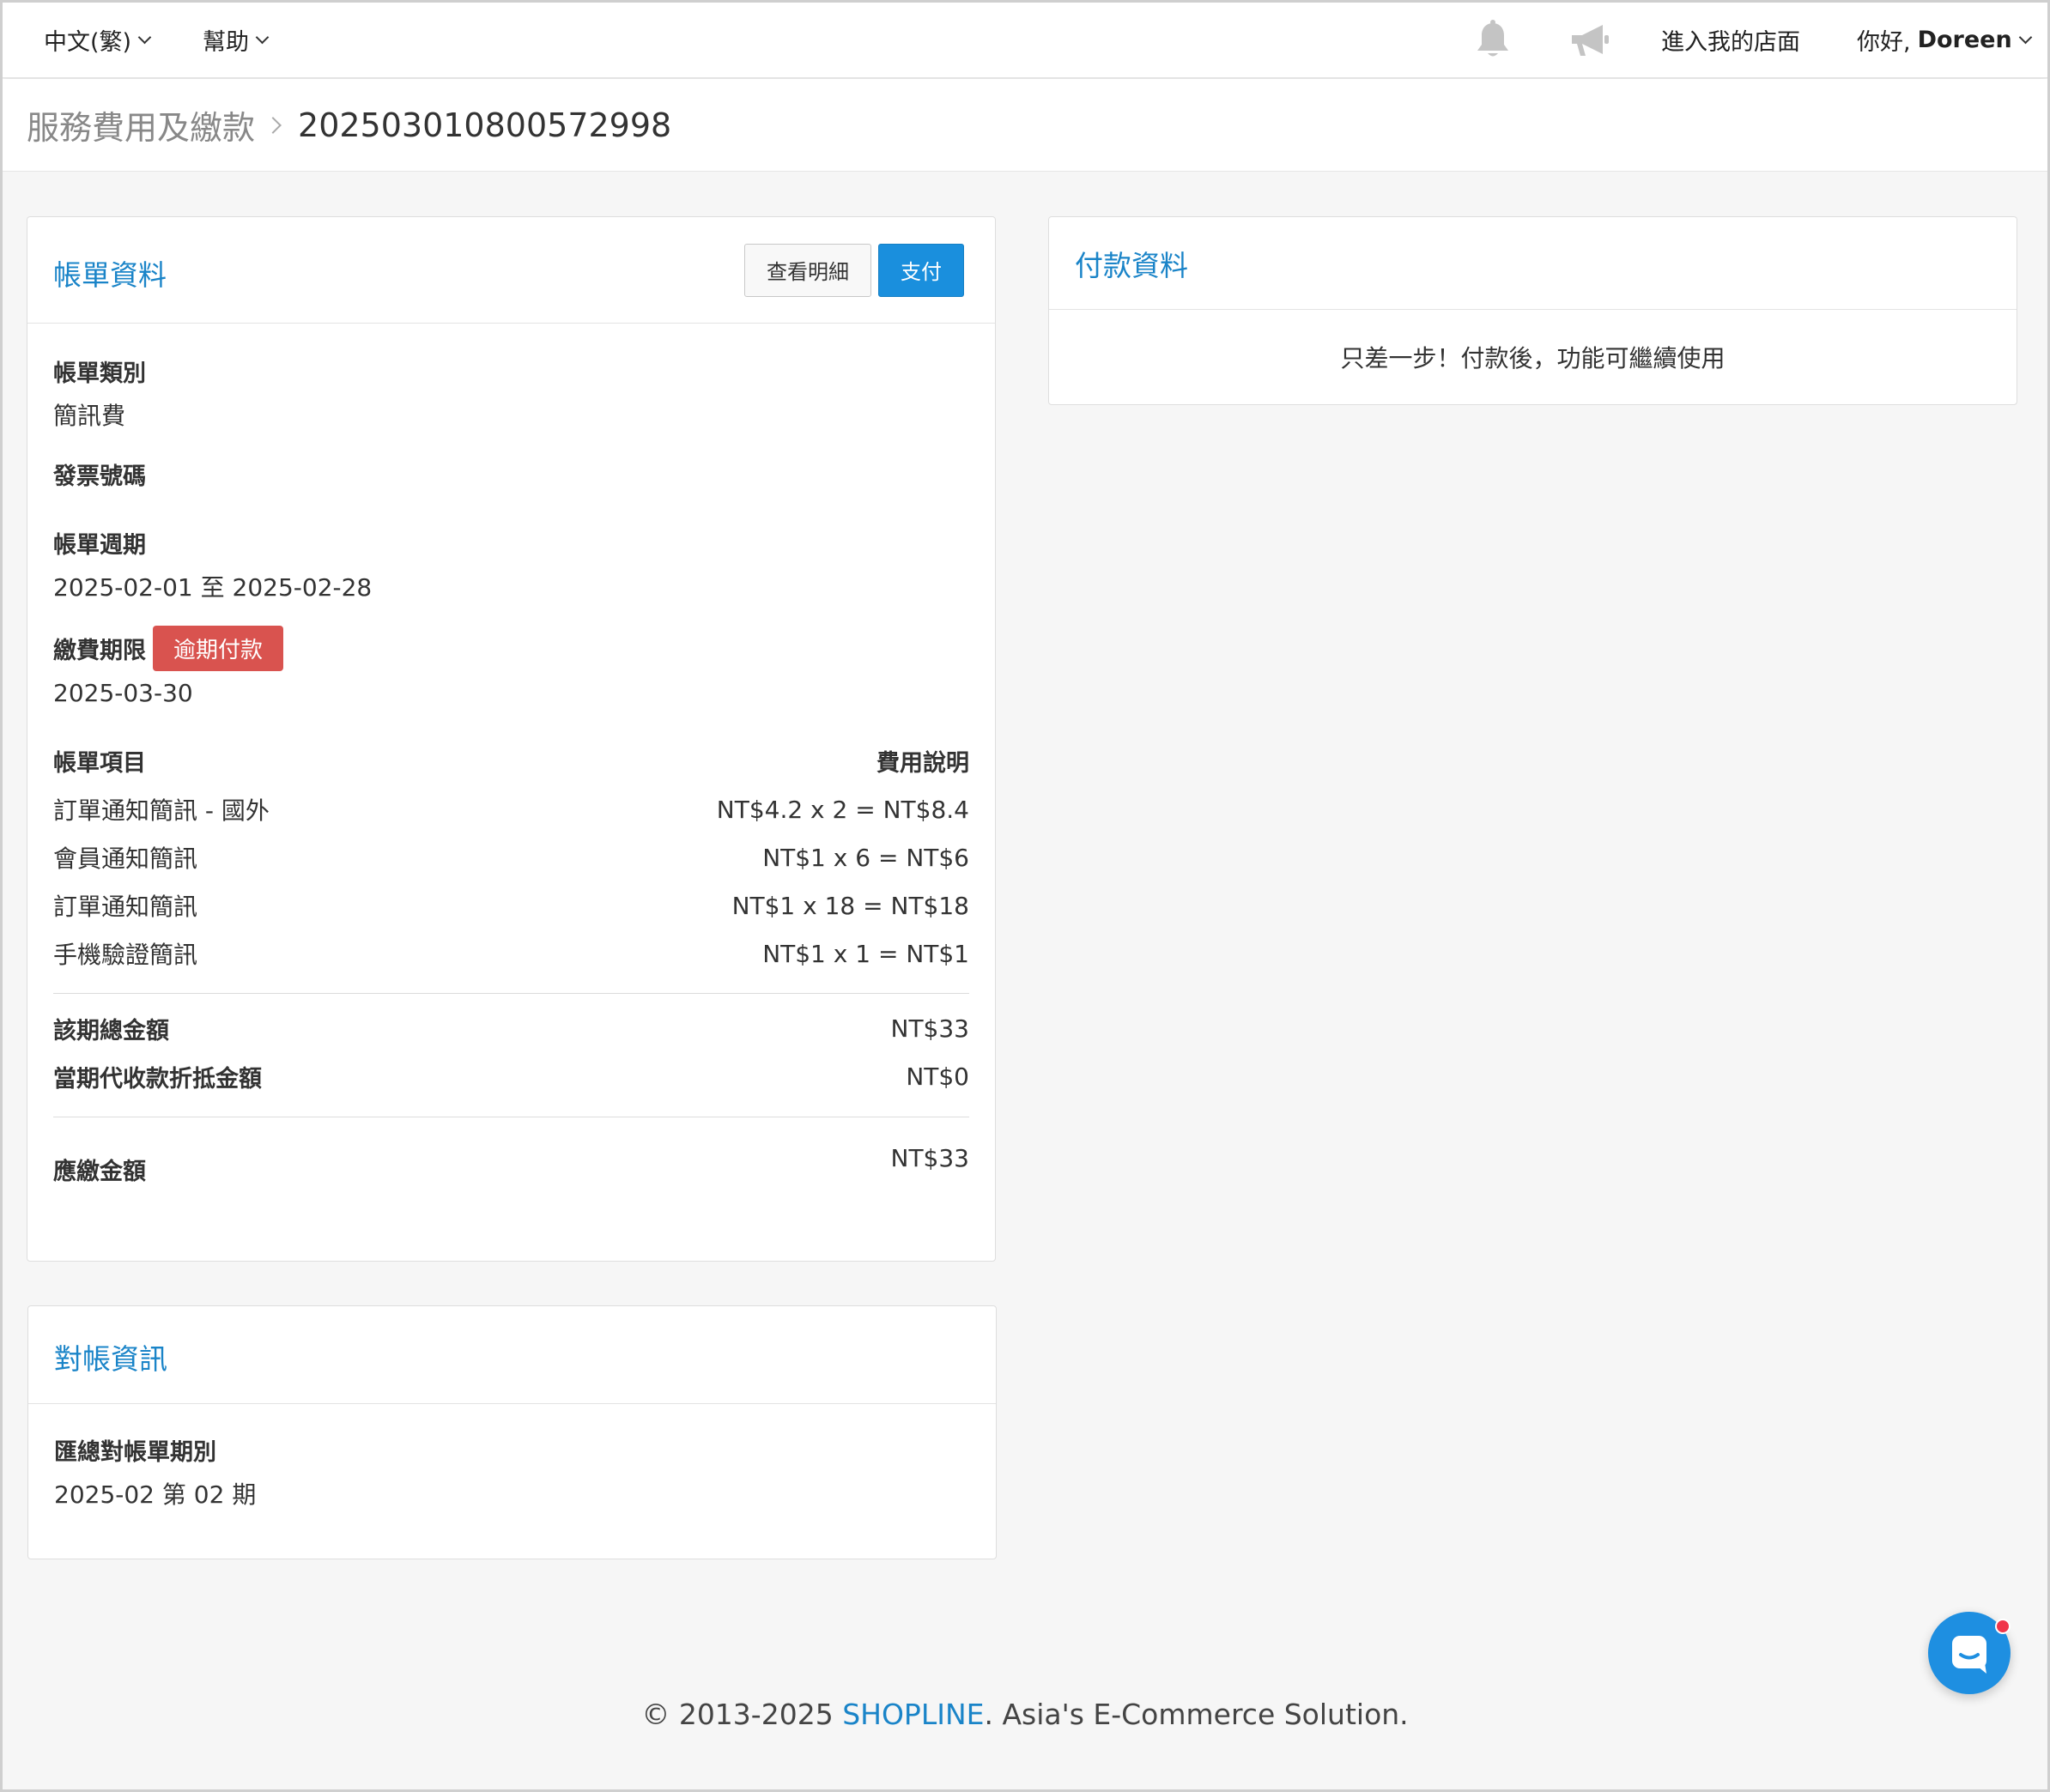  Describe the element at coordinates (218, 648) in the screenshot. I see `overdue-badge: 逾期付款` at that location.